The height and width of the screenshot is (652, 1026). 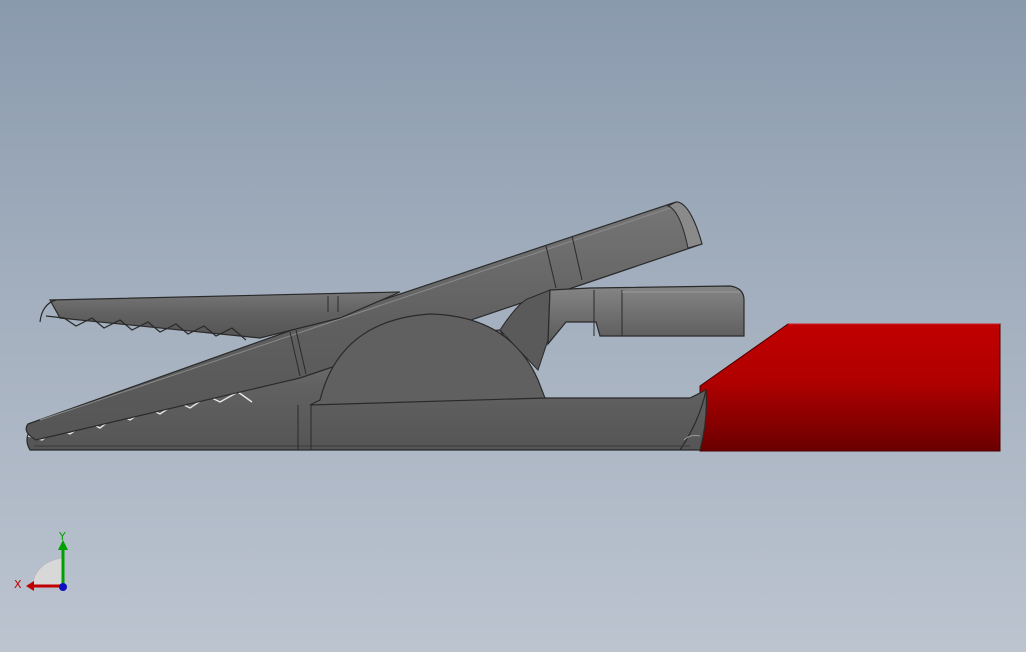 What do you see at coordinates (646, 315) in the screenshot?
I see `rear-handle-tab` at bounding box center [646, 315].